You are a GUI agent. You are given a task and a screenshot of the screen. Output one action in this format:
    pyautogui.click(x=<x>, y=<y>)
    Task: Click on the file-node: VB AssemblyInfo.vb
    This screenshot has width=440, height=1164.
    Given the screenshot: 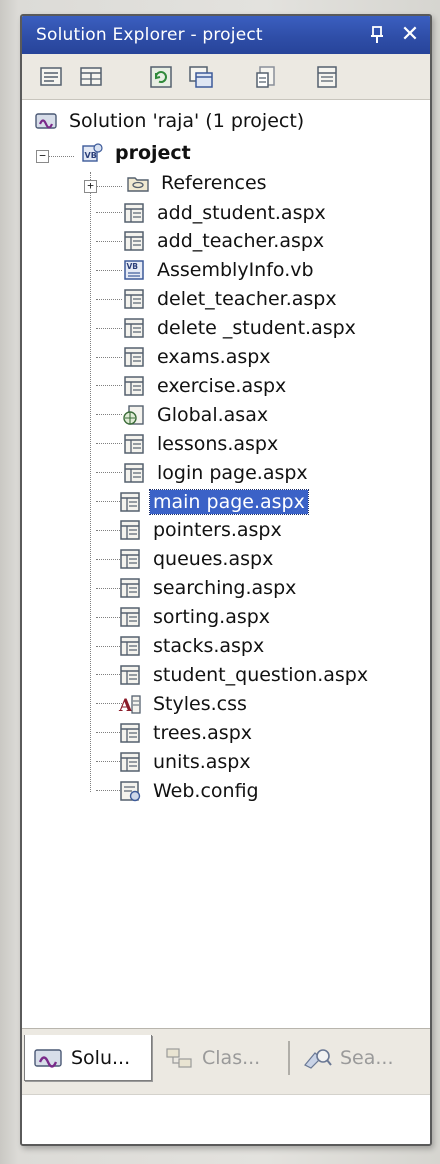 What is the action you would take?
    pyautogui.click(x=219, y=270)
    